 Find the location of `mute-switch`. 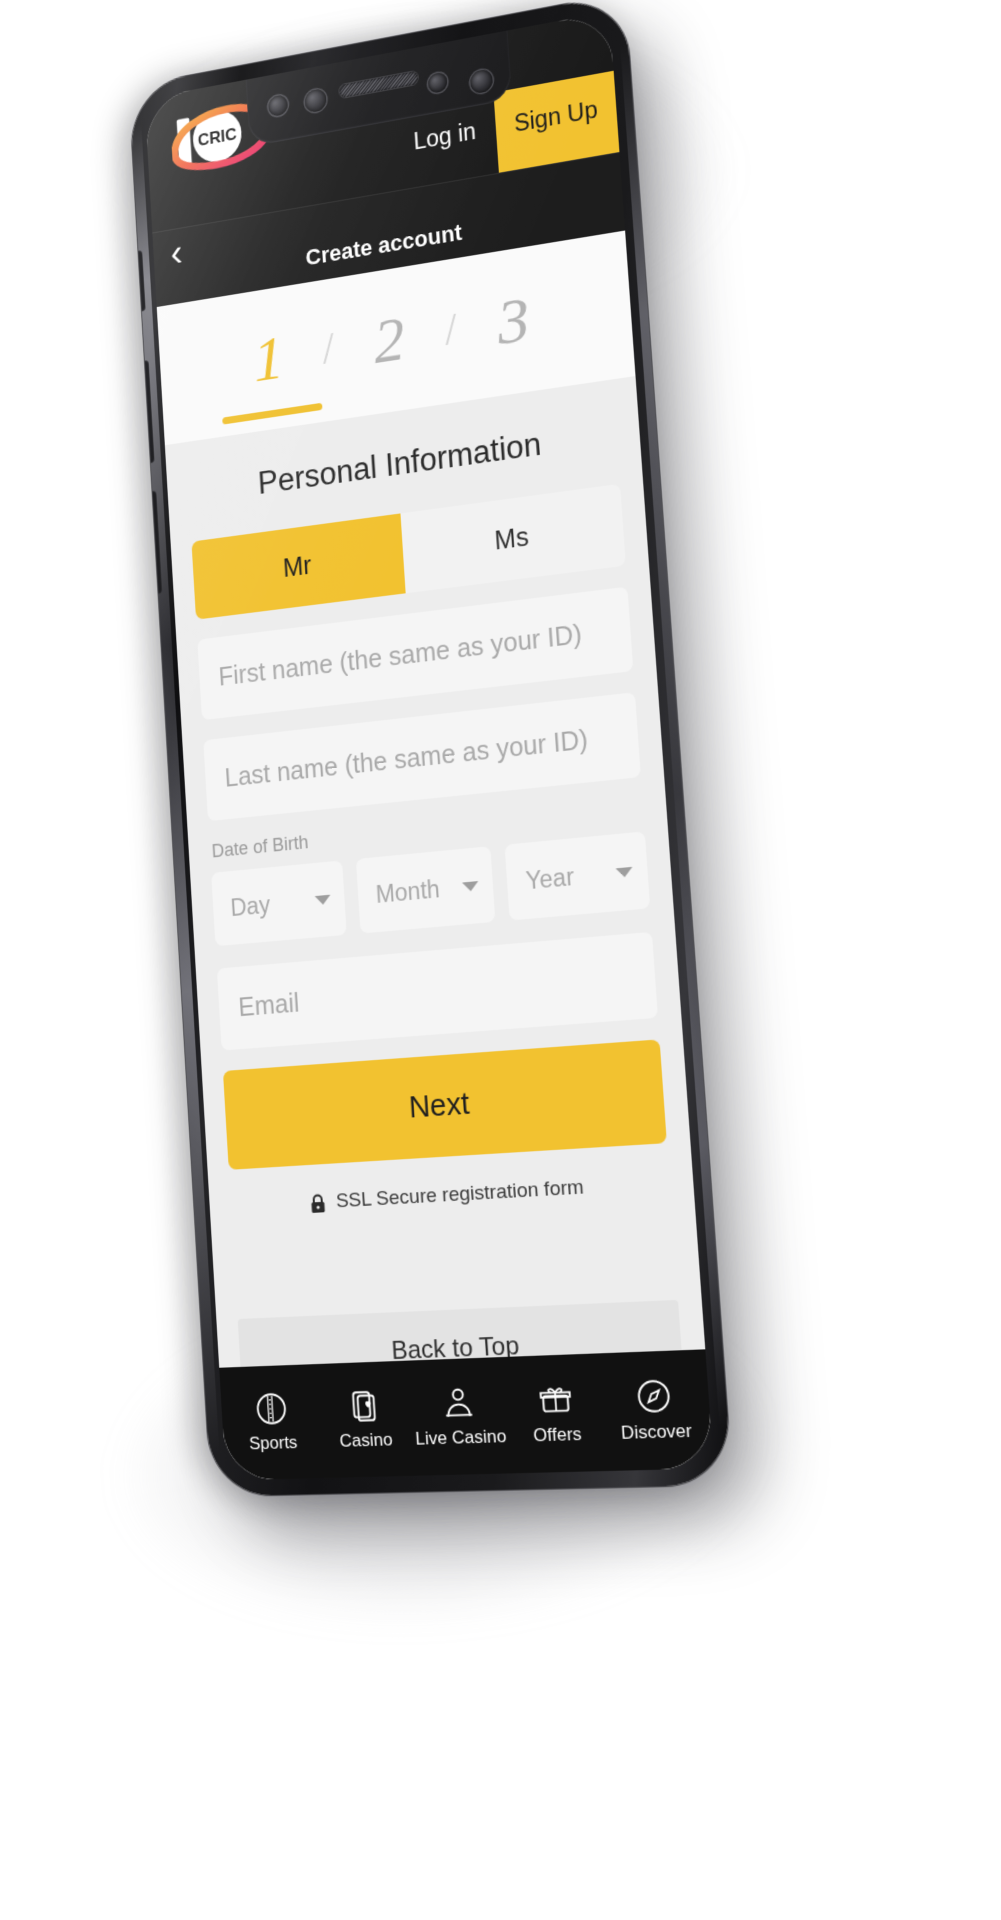

mute-switch is located at coordinates (140, 281).